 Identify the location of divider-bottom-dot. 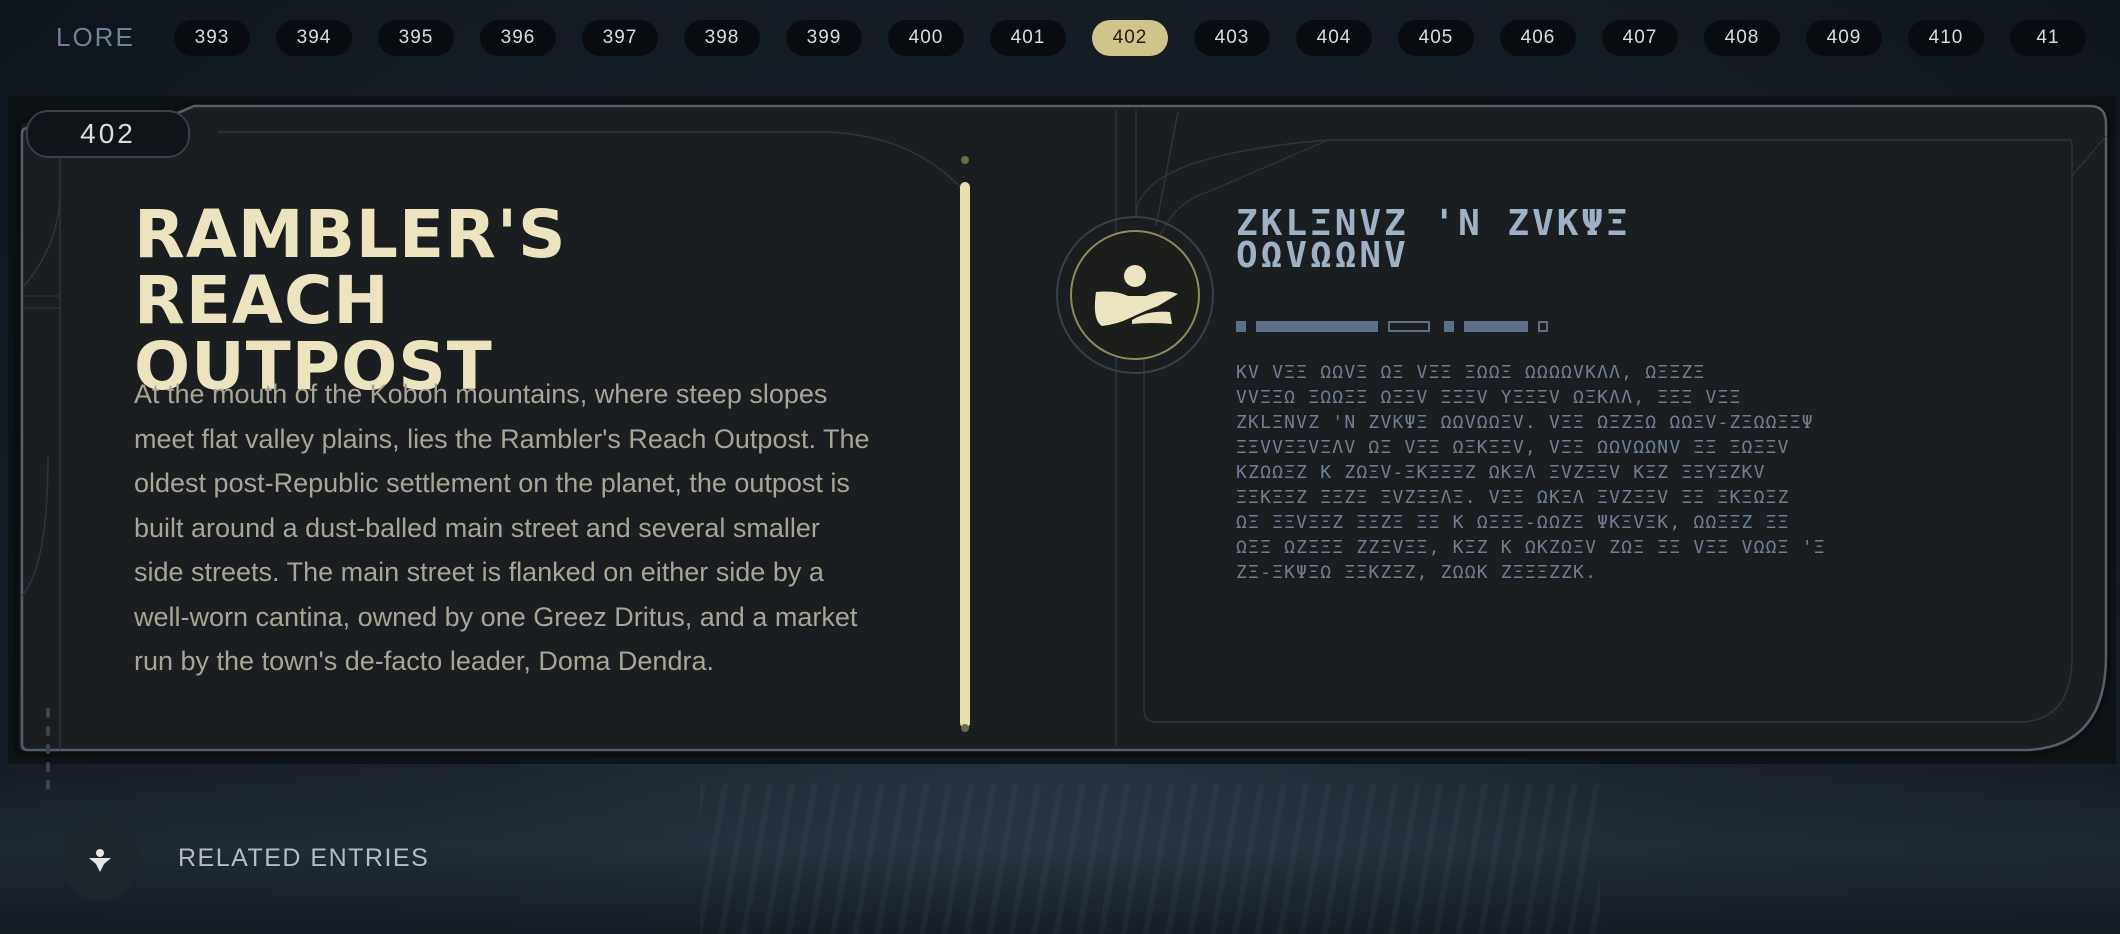
(965, 728).